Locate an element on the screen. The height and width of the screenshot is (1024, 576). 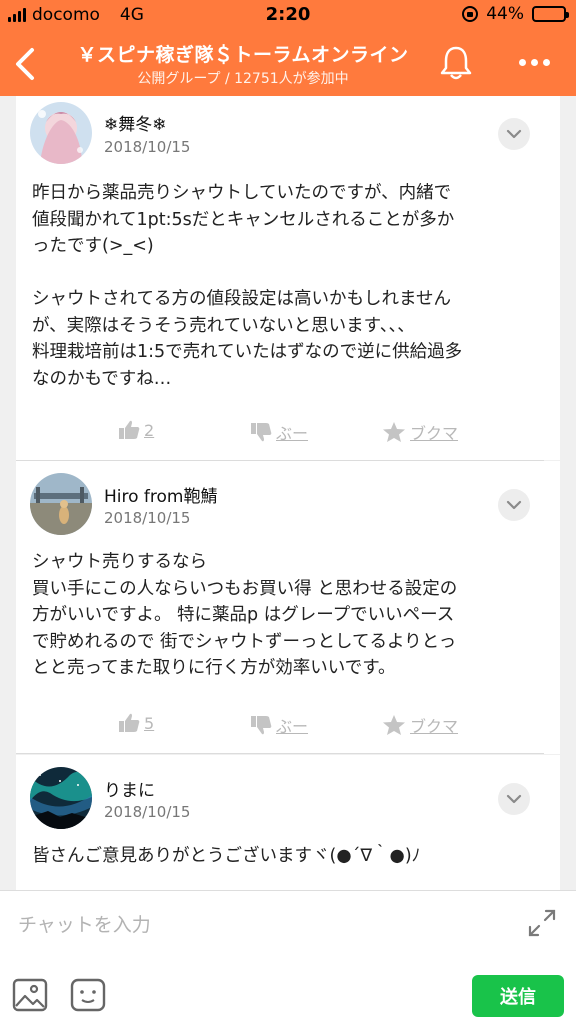
back-button is located at coordinates (26, 64).